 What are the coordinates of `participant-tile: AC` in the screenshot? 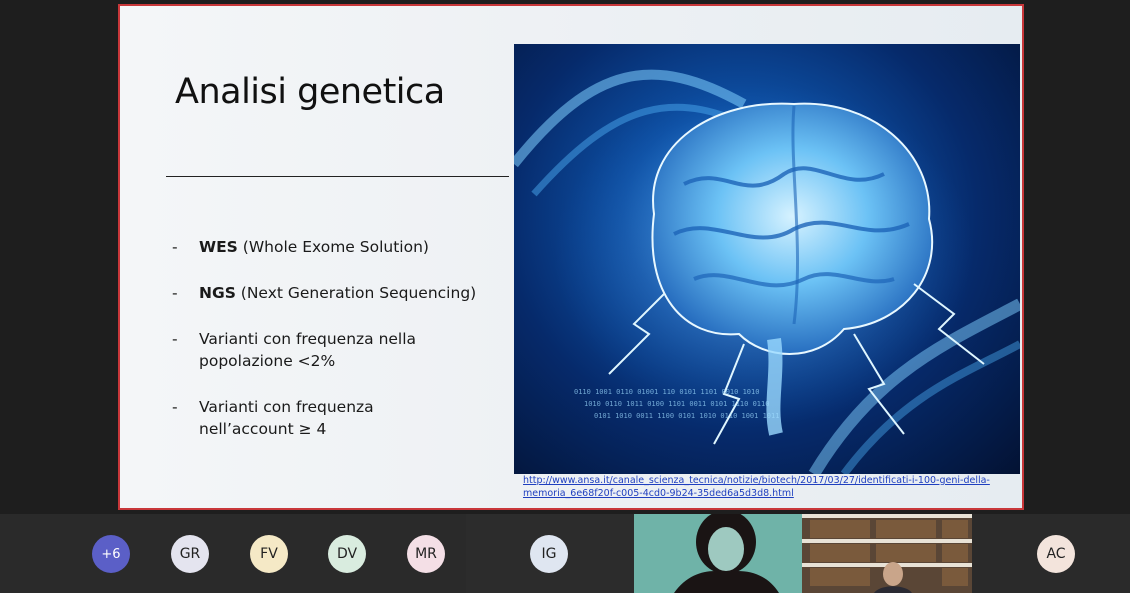 It's located at (1051, 553).